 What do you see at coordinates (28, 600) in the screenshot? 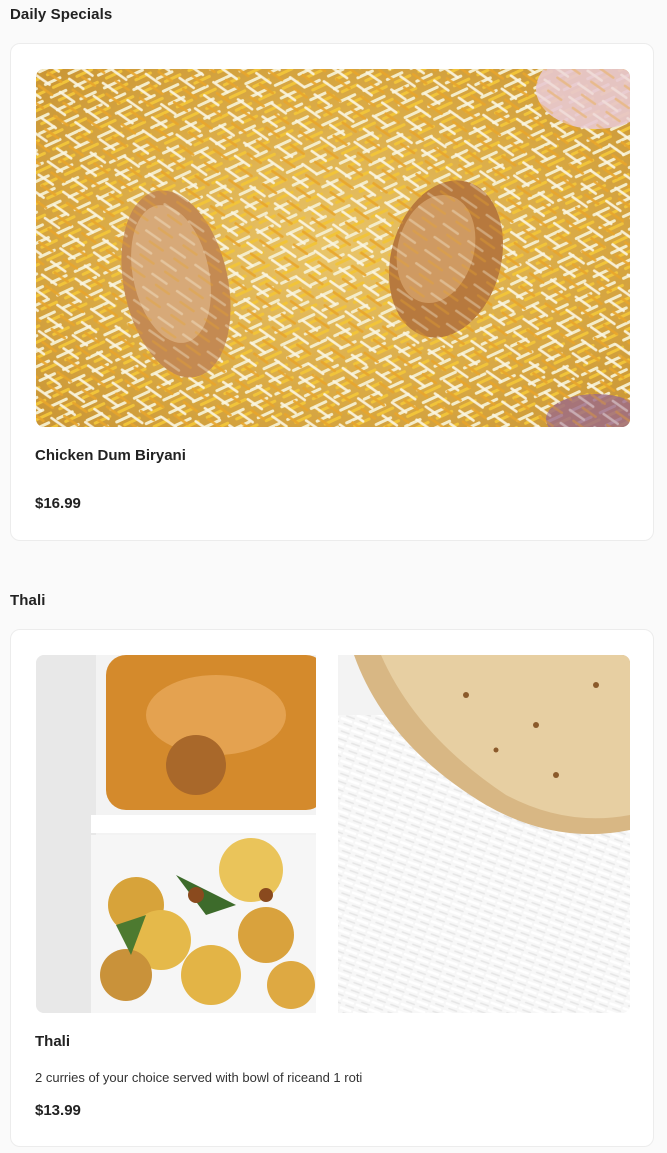
I see `section-title-thali: Thali` at bounding box center [28, 600].